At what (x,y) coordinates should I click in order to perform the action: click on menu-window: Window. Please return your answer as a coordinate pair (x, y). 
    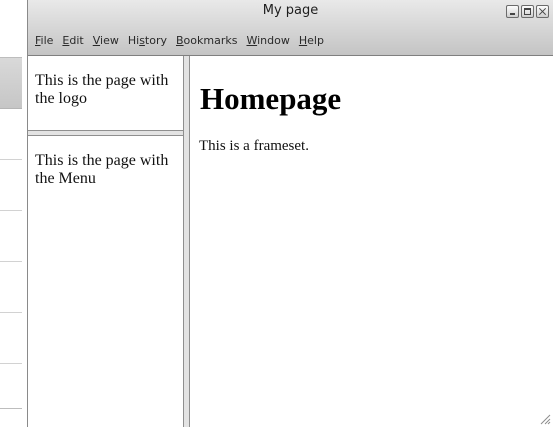
    Looking at the image, I should click on (267, 40).